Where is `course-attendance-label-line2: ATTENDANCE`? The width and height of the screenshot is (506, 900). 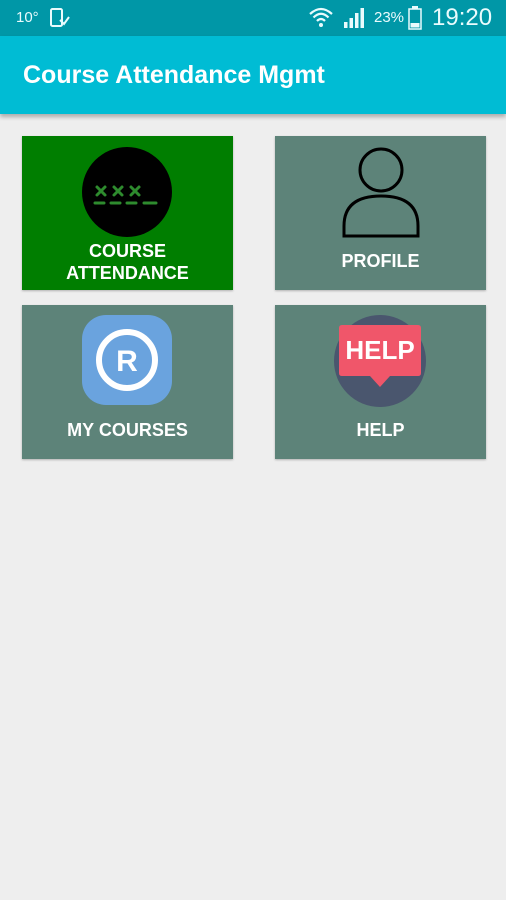
course-attendance-label-line2: ATTENDANCE is located at coordinates (127, 273).